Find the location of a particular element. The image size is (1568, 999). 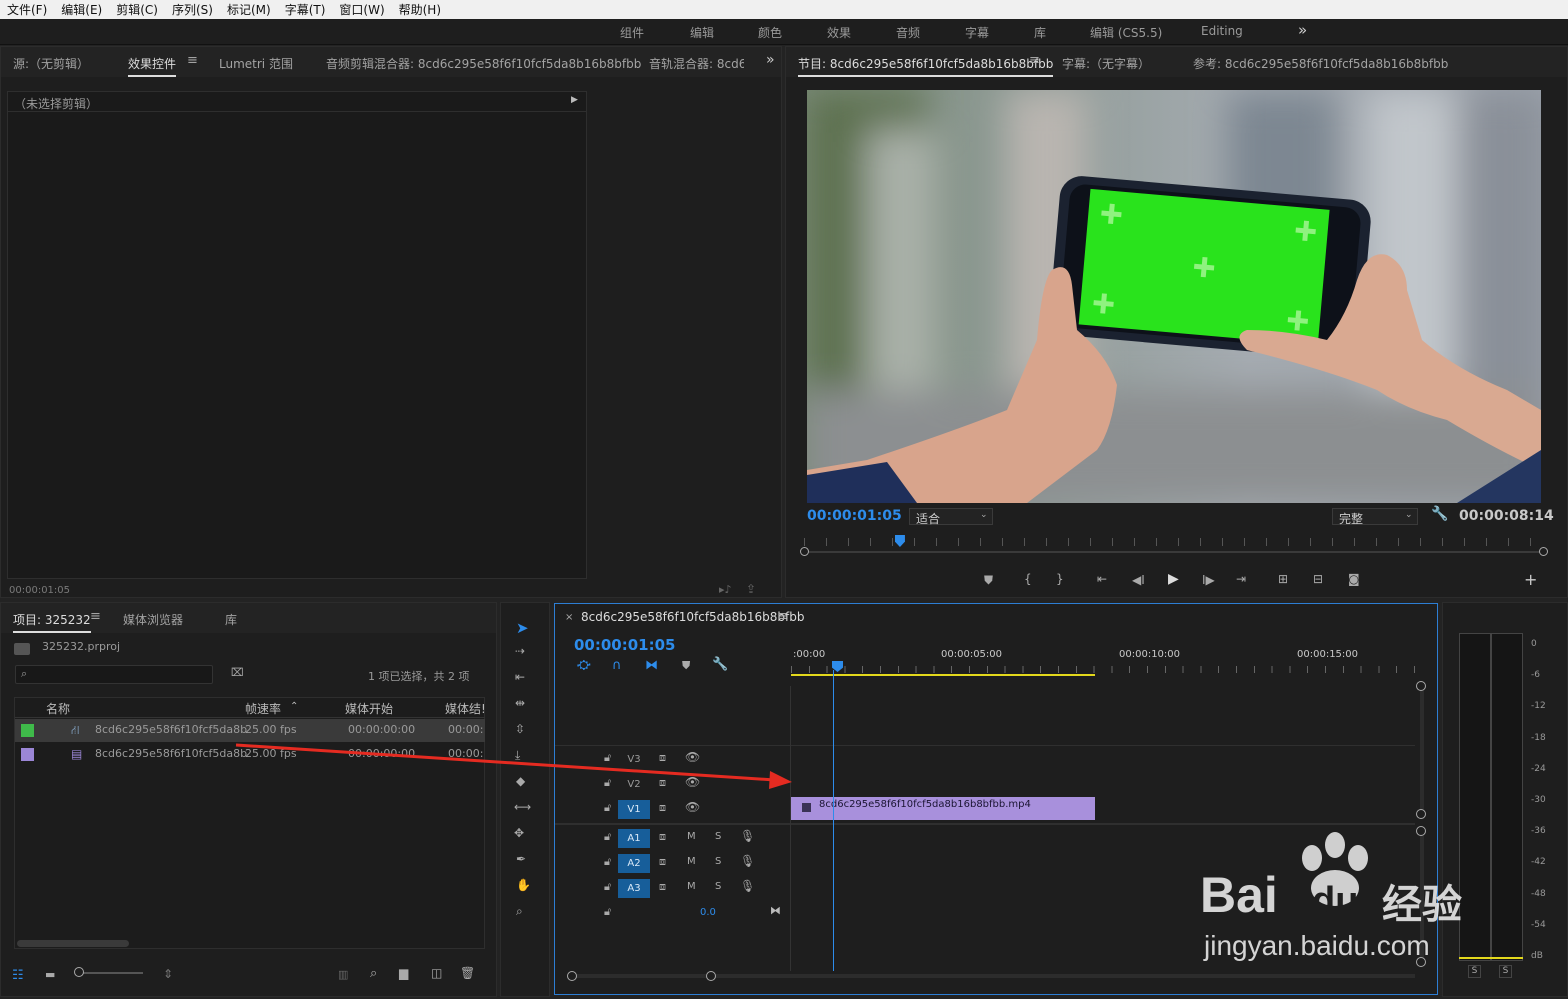

menu-sequence: 序列(S) is located at coordinates (192, 9).